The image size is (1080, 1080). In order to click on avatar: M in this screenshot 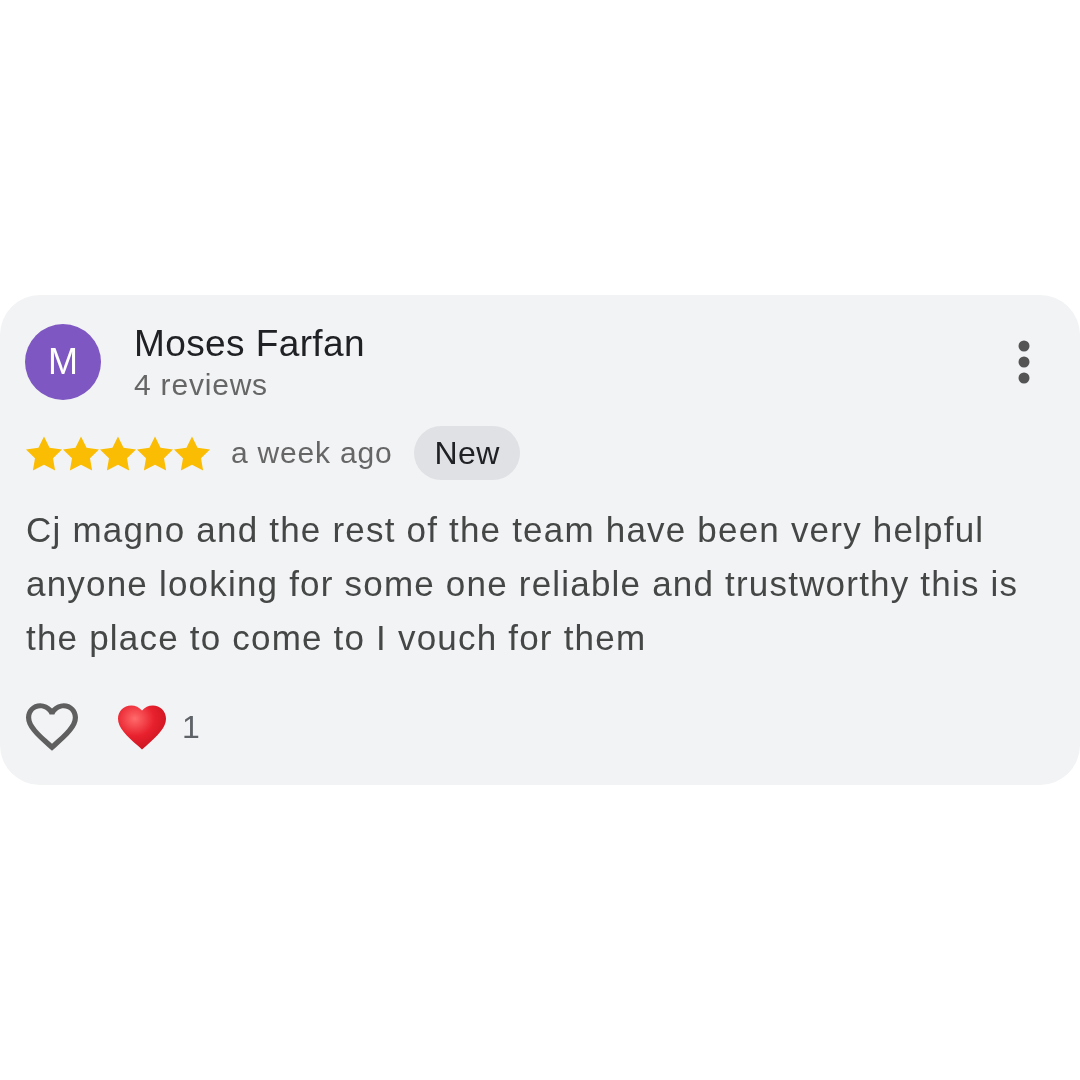, I will do `click(63, 362)`.